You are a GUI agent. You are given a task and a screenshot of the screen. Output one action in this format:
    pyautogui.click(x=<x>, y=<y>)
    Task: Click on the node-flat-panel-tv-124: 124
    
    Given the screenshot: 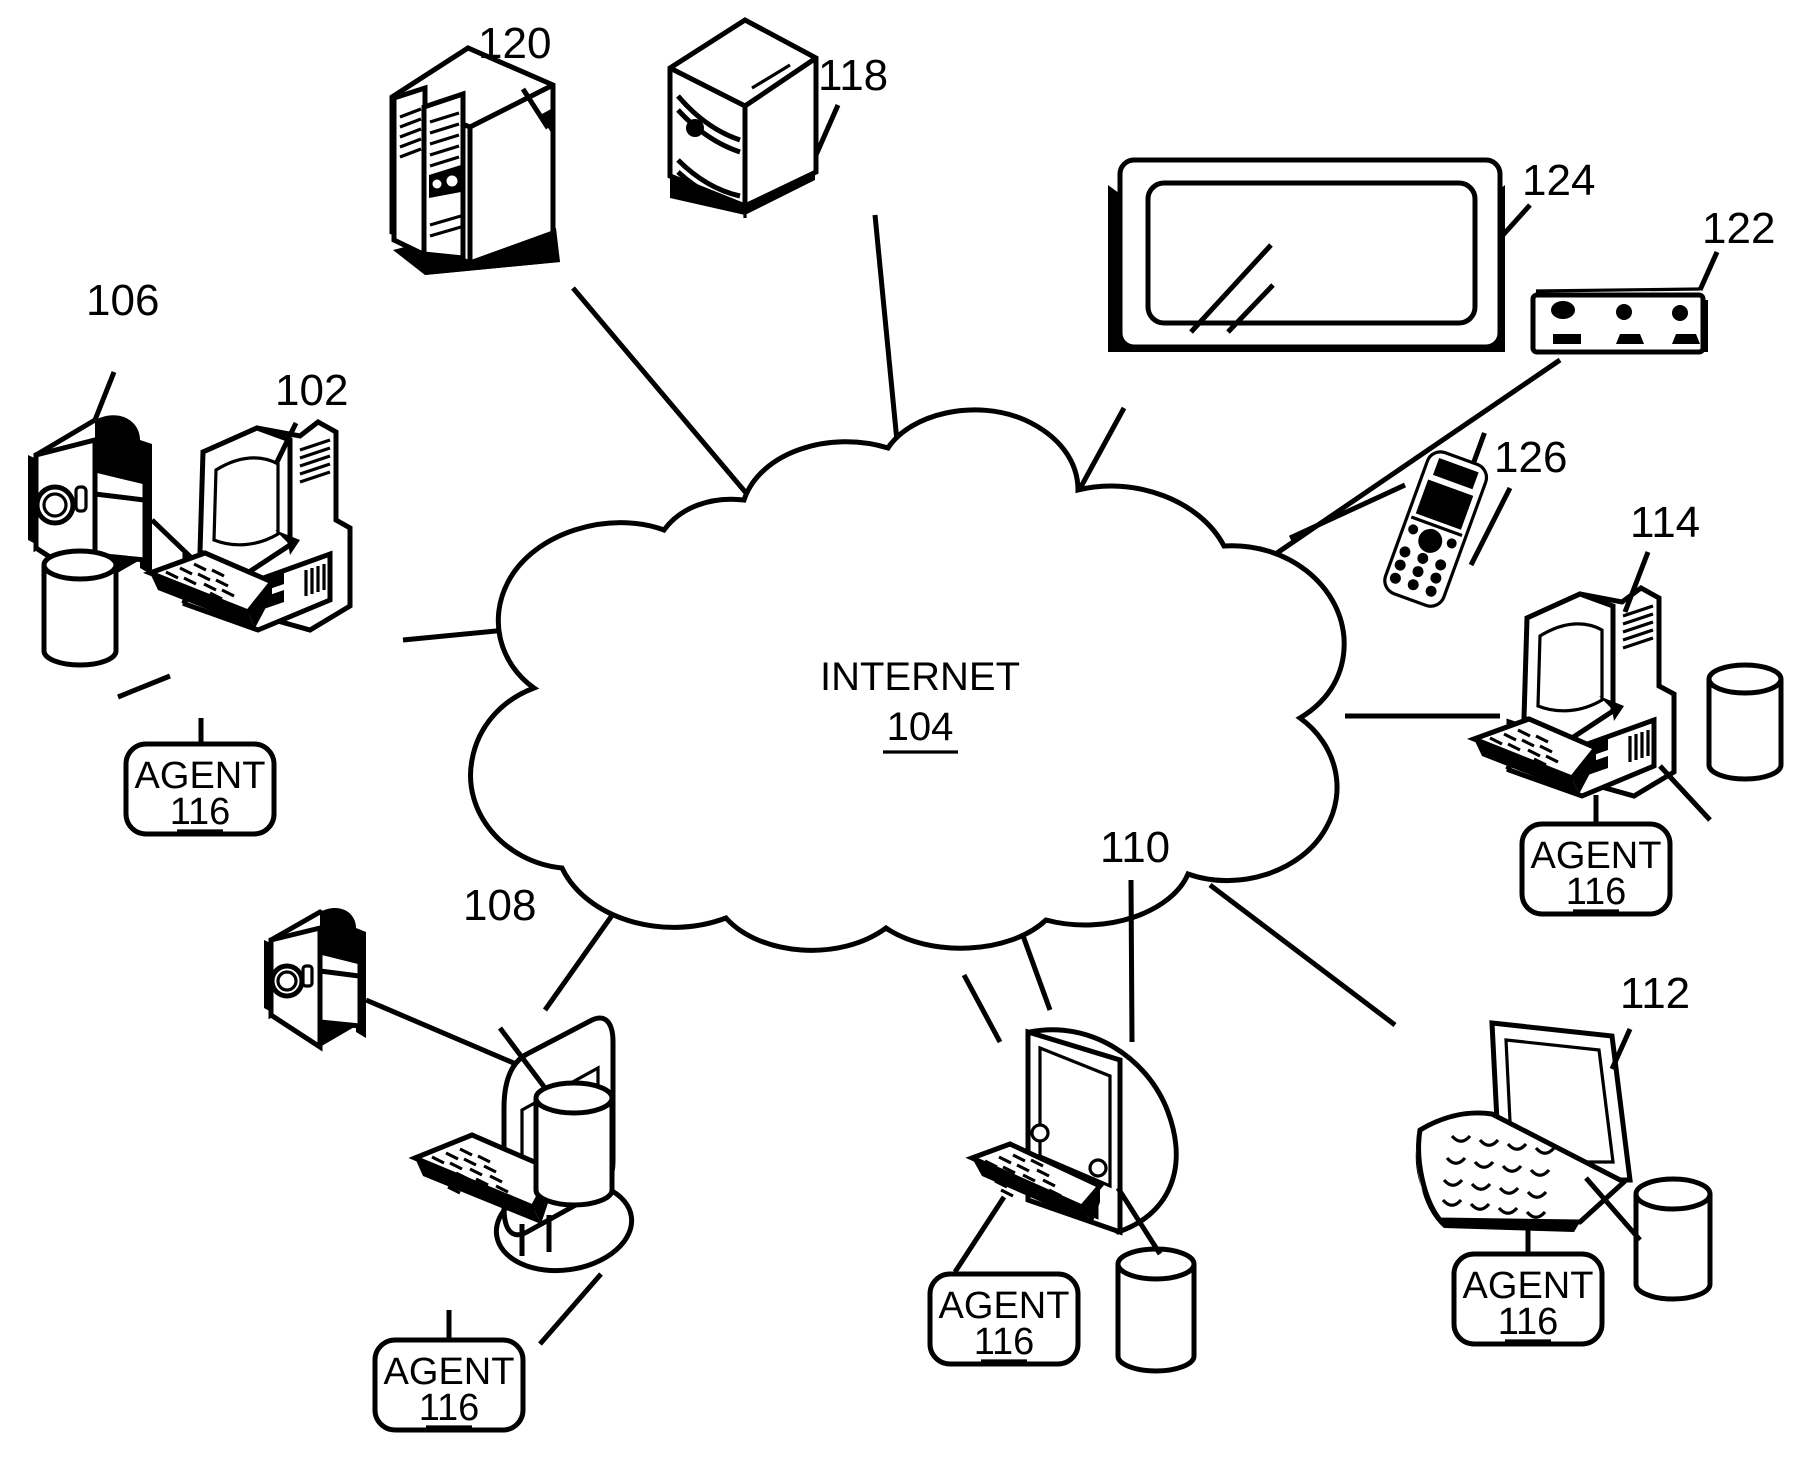 What is the action you would take?
    pyautogui.click(x=1351, y=254)
    